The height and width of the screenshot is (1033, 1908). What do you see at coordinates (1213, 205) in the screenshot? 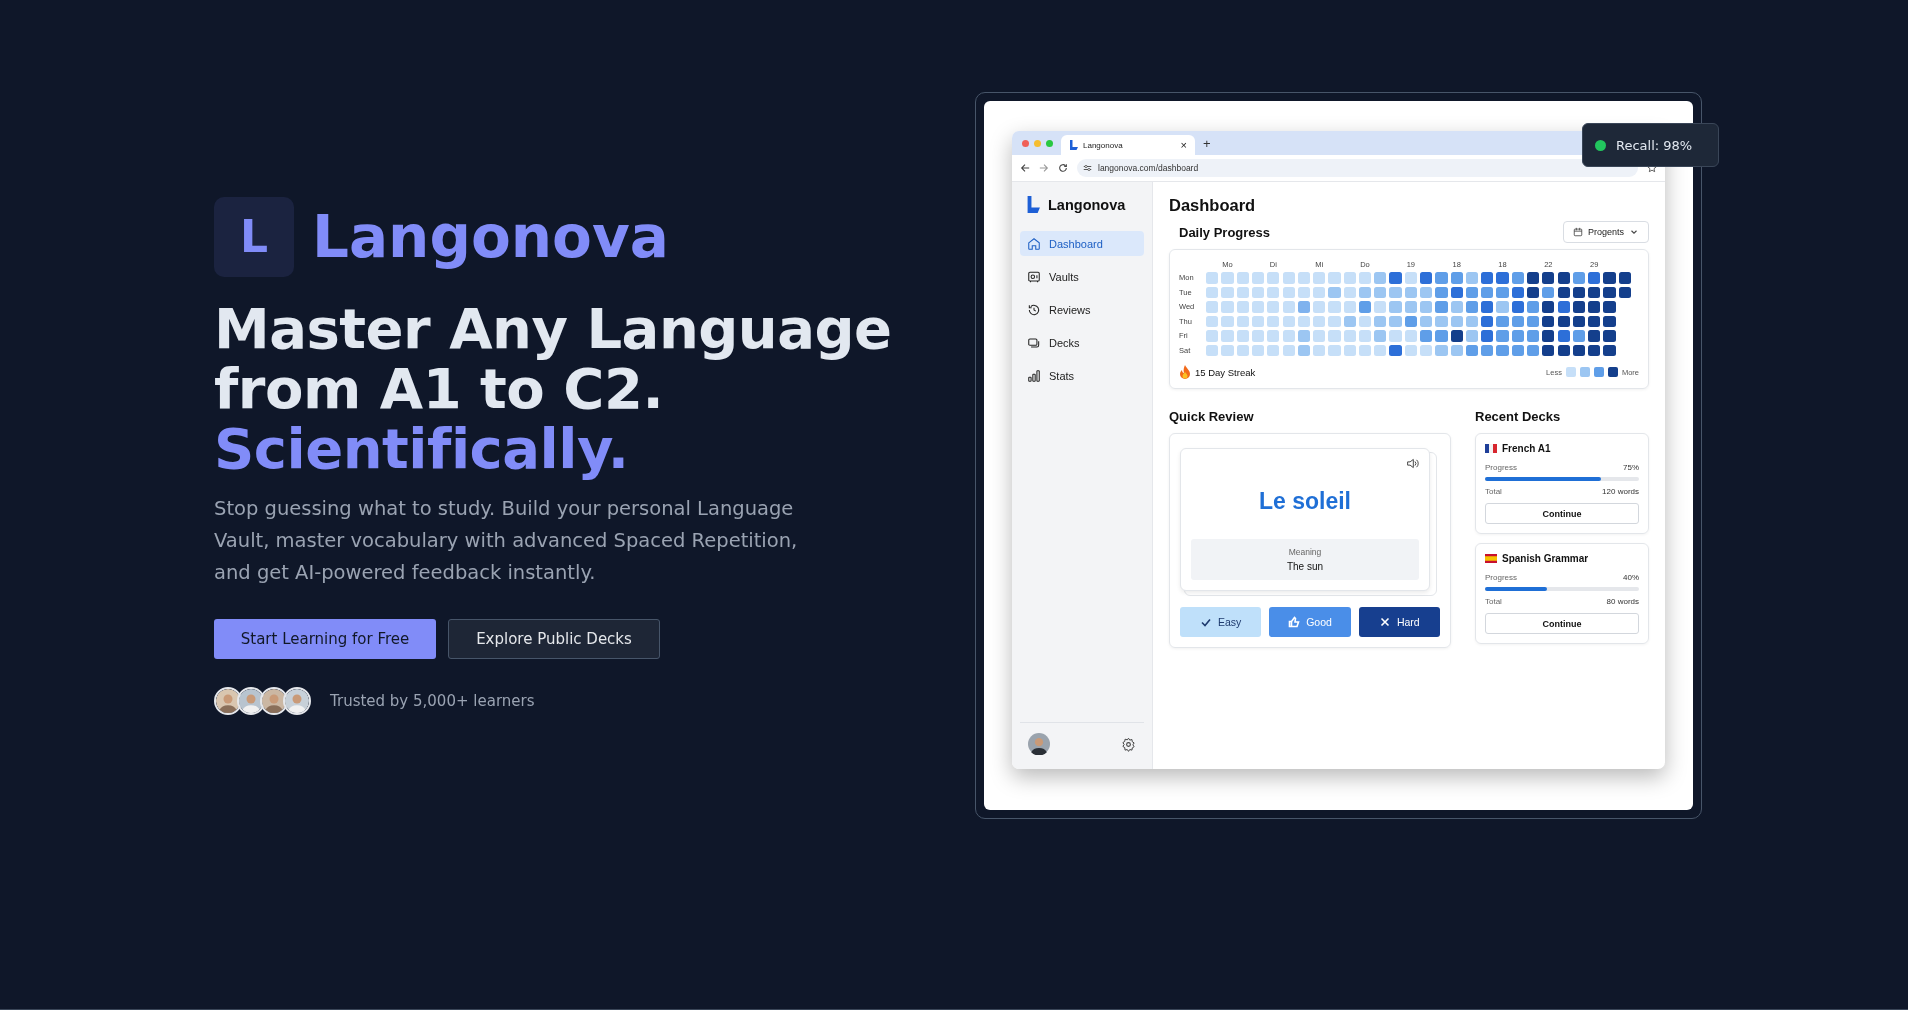
I see `page-title: Dashboard` at bounding box center [1213, 205].